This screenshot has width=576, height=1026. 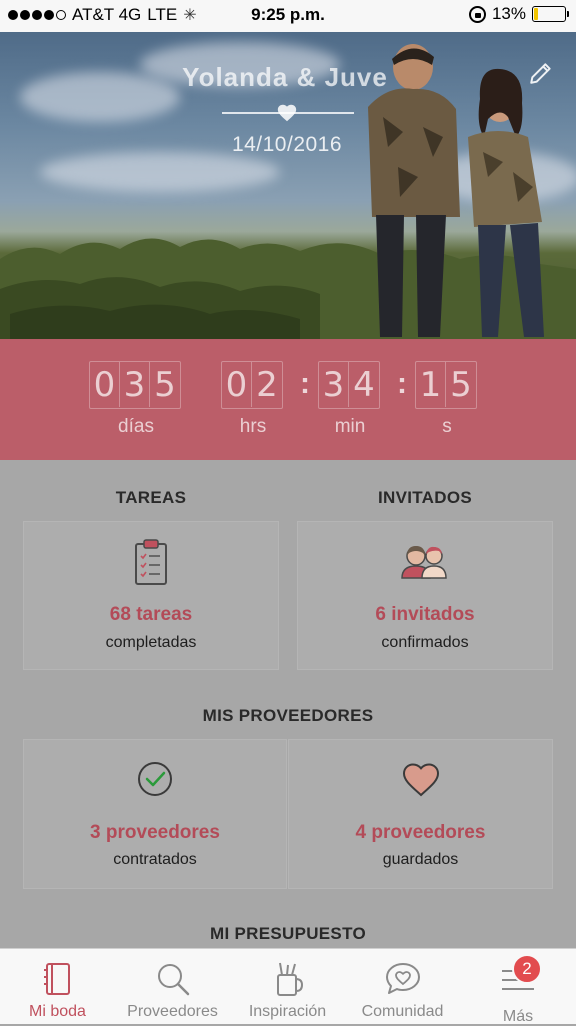 I want to click on countdown-seconds: 1 5, so click(x=446, y=385).